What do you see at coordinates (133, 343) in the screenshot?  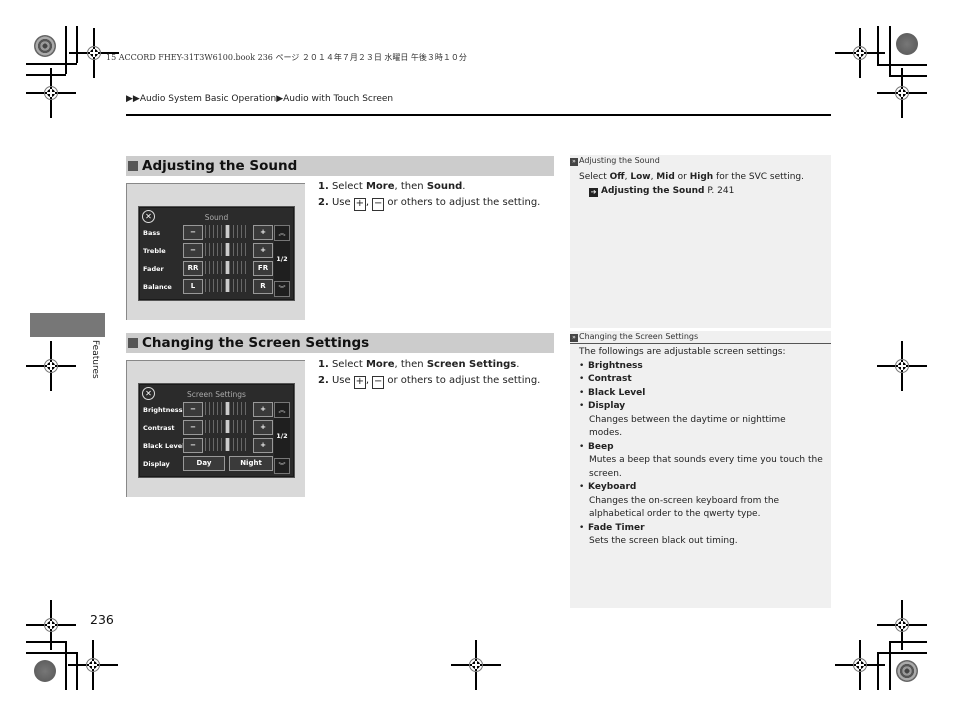 I see `square-bullet-icon` at bounding box center [133, 343].